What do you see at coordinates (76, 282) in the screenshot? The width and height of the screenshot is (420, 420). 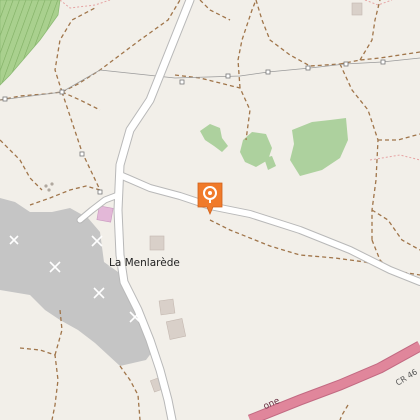 I see `industrial-area` at bounding box center [76, 282].